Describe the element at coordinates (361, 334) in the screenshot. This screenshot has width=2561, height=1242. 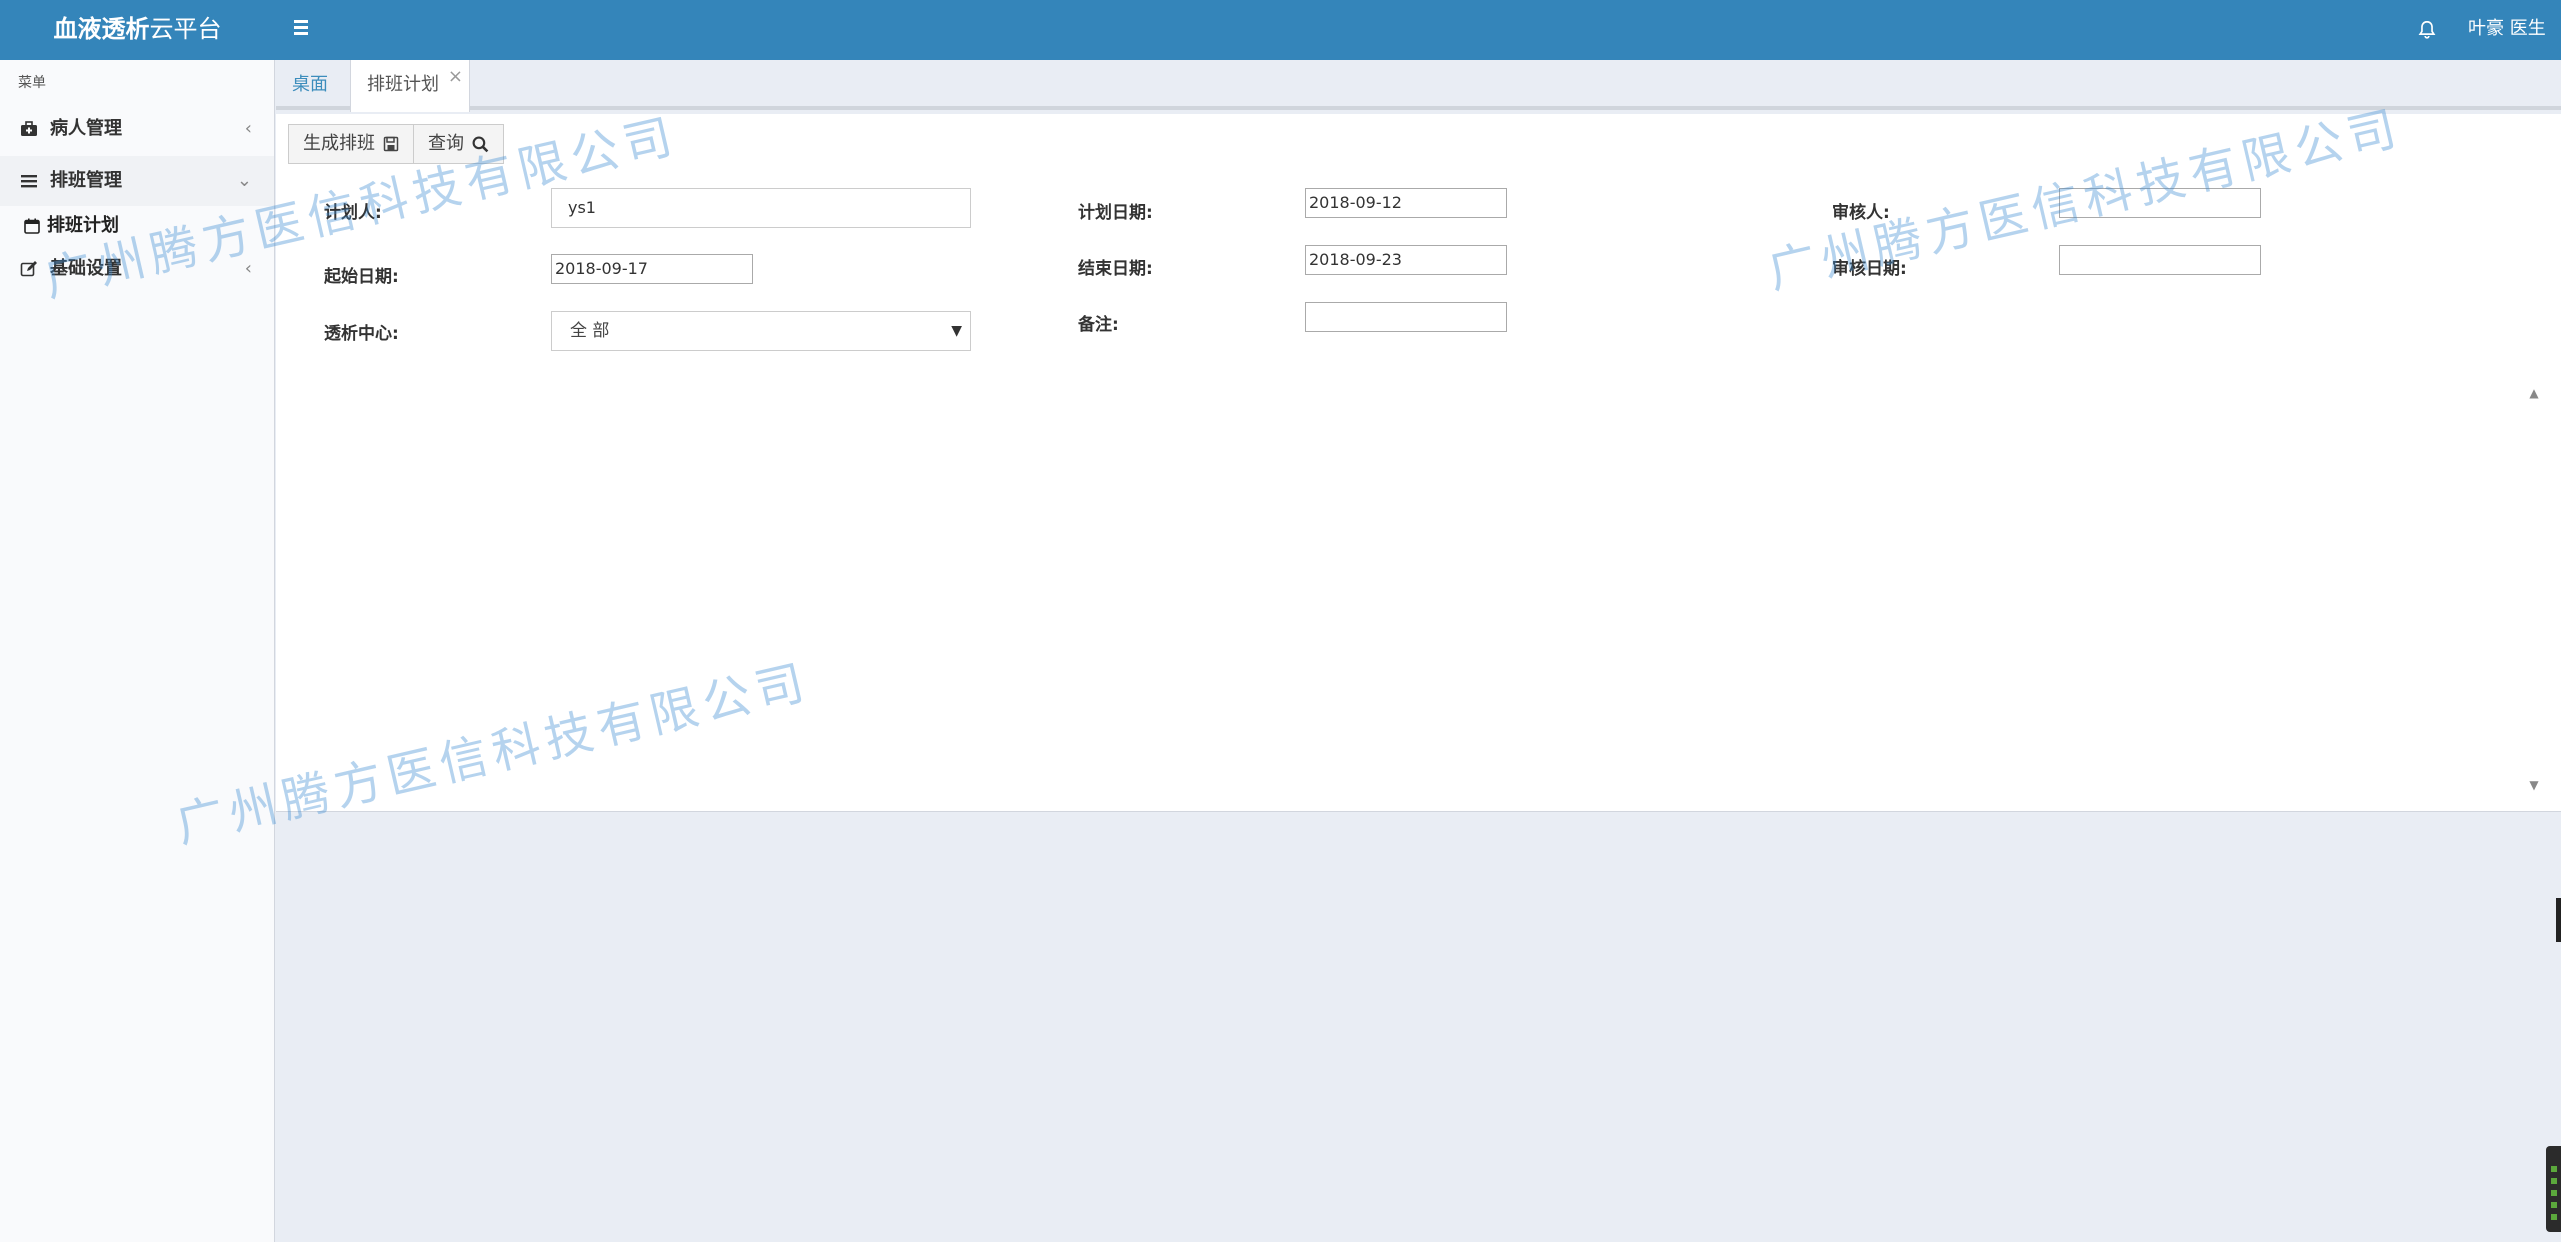
I see `dialysis-center-label: 透析中心:` at that location.